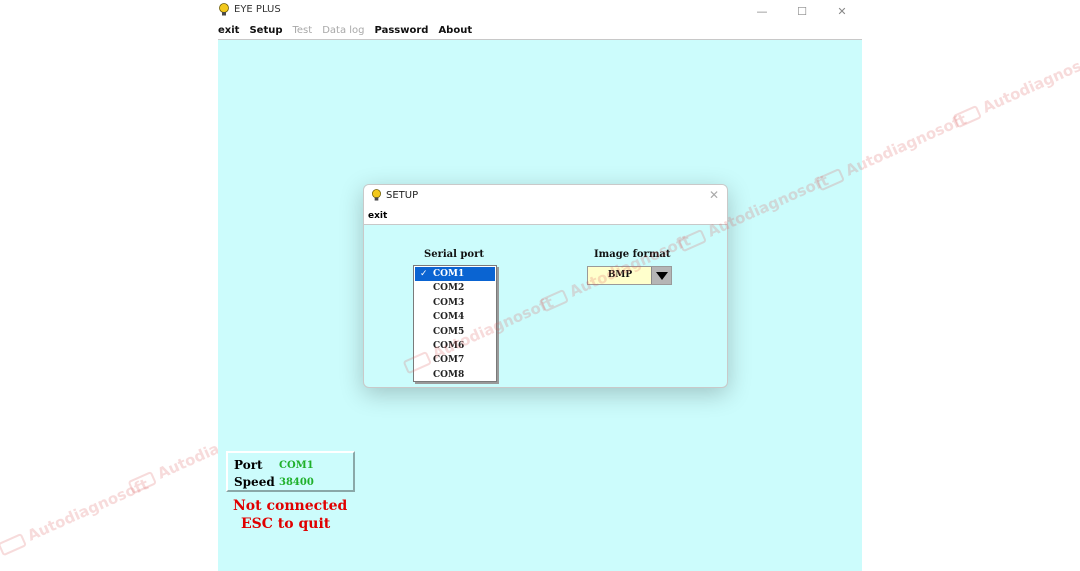  What do you see at coordinates (254, 482) in the screenshot?
I see `speed-label: Speed` at bounding box center [254, 482].